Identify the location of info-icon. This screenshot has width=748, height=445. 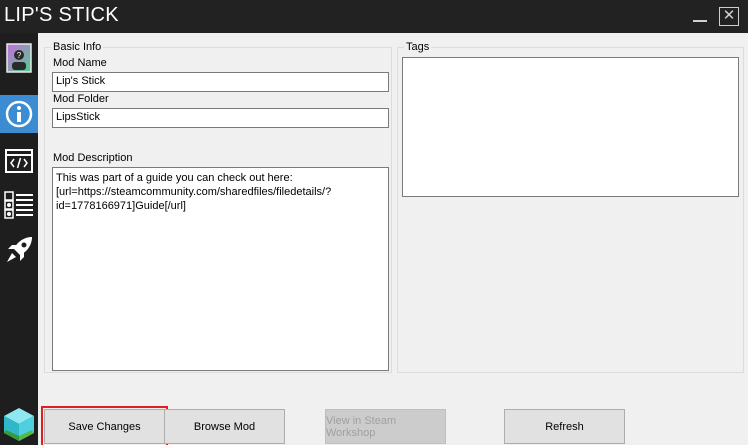
(19, 114).